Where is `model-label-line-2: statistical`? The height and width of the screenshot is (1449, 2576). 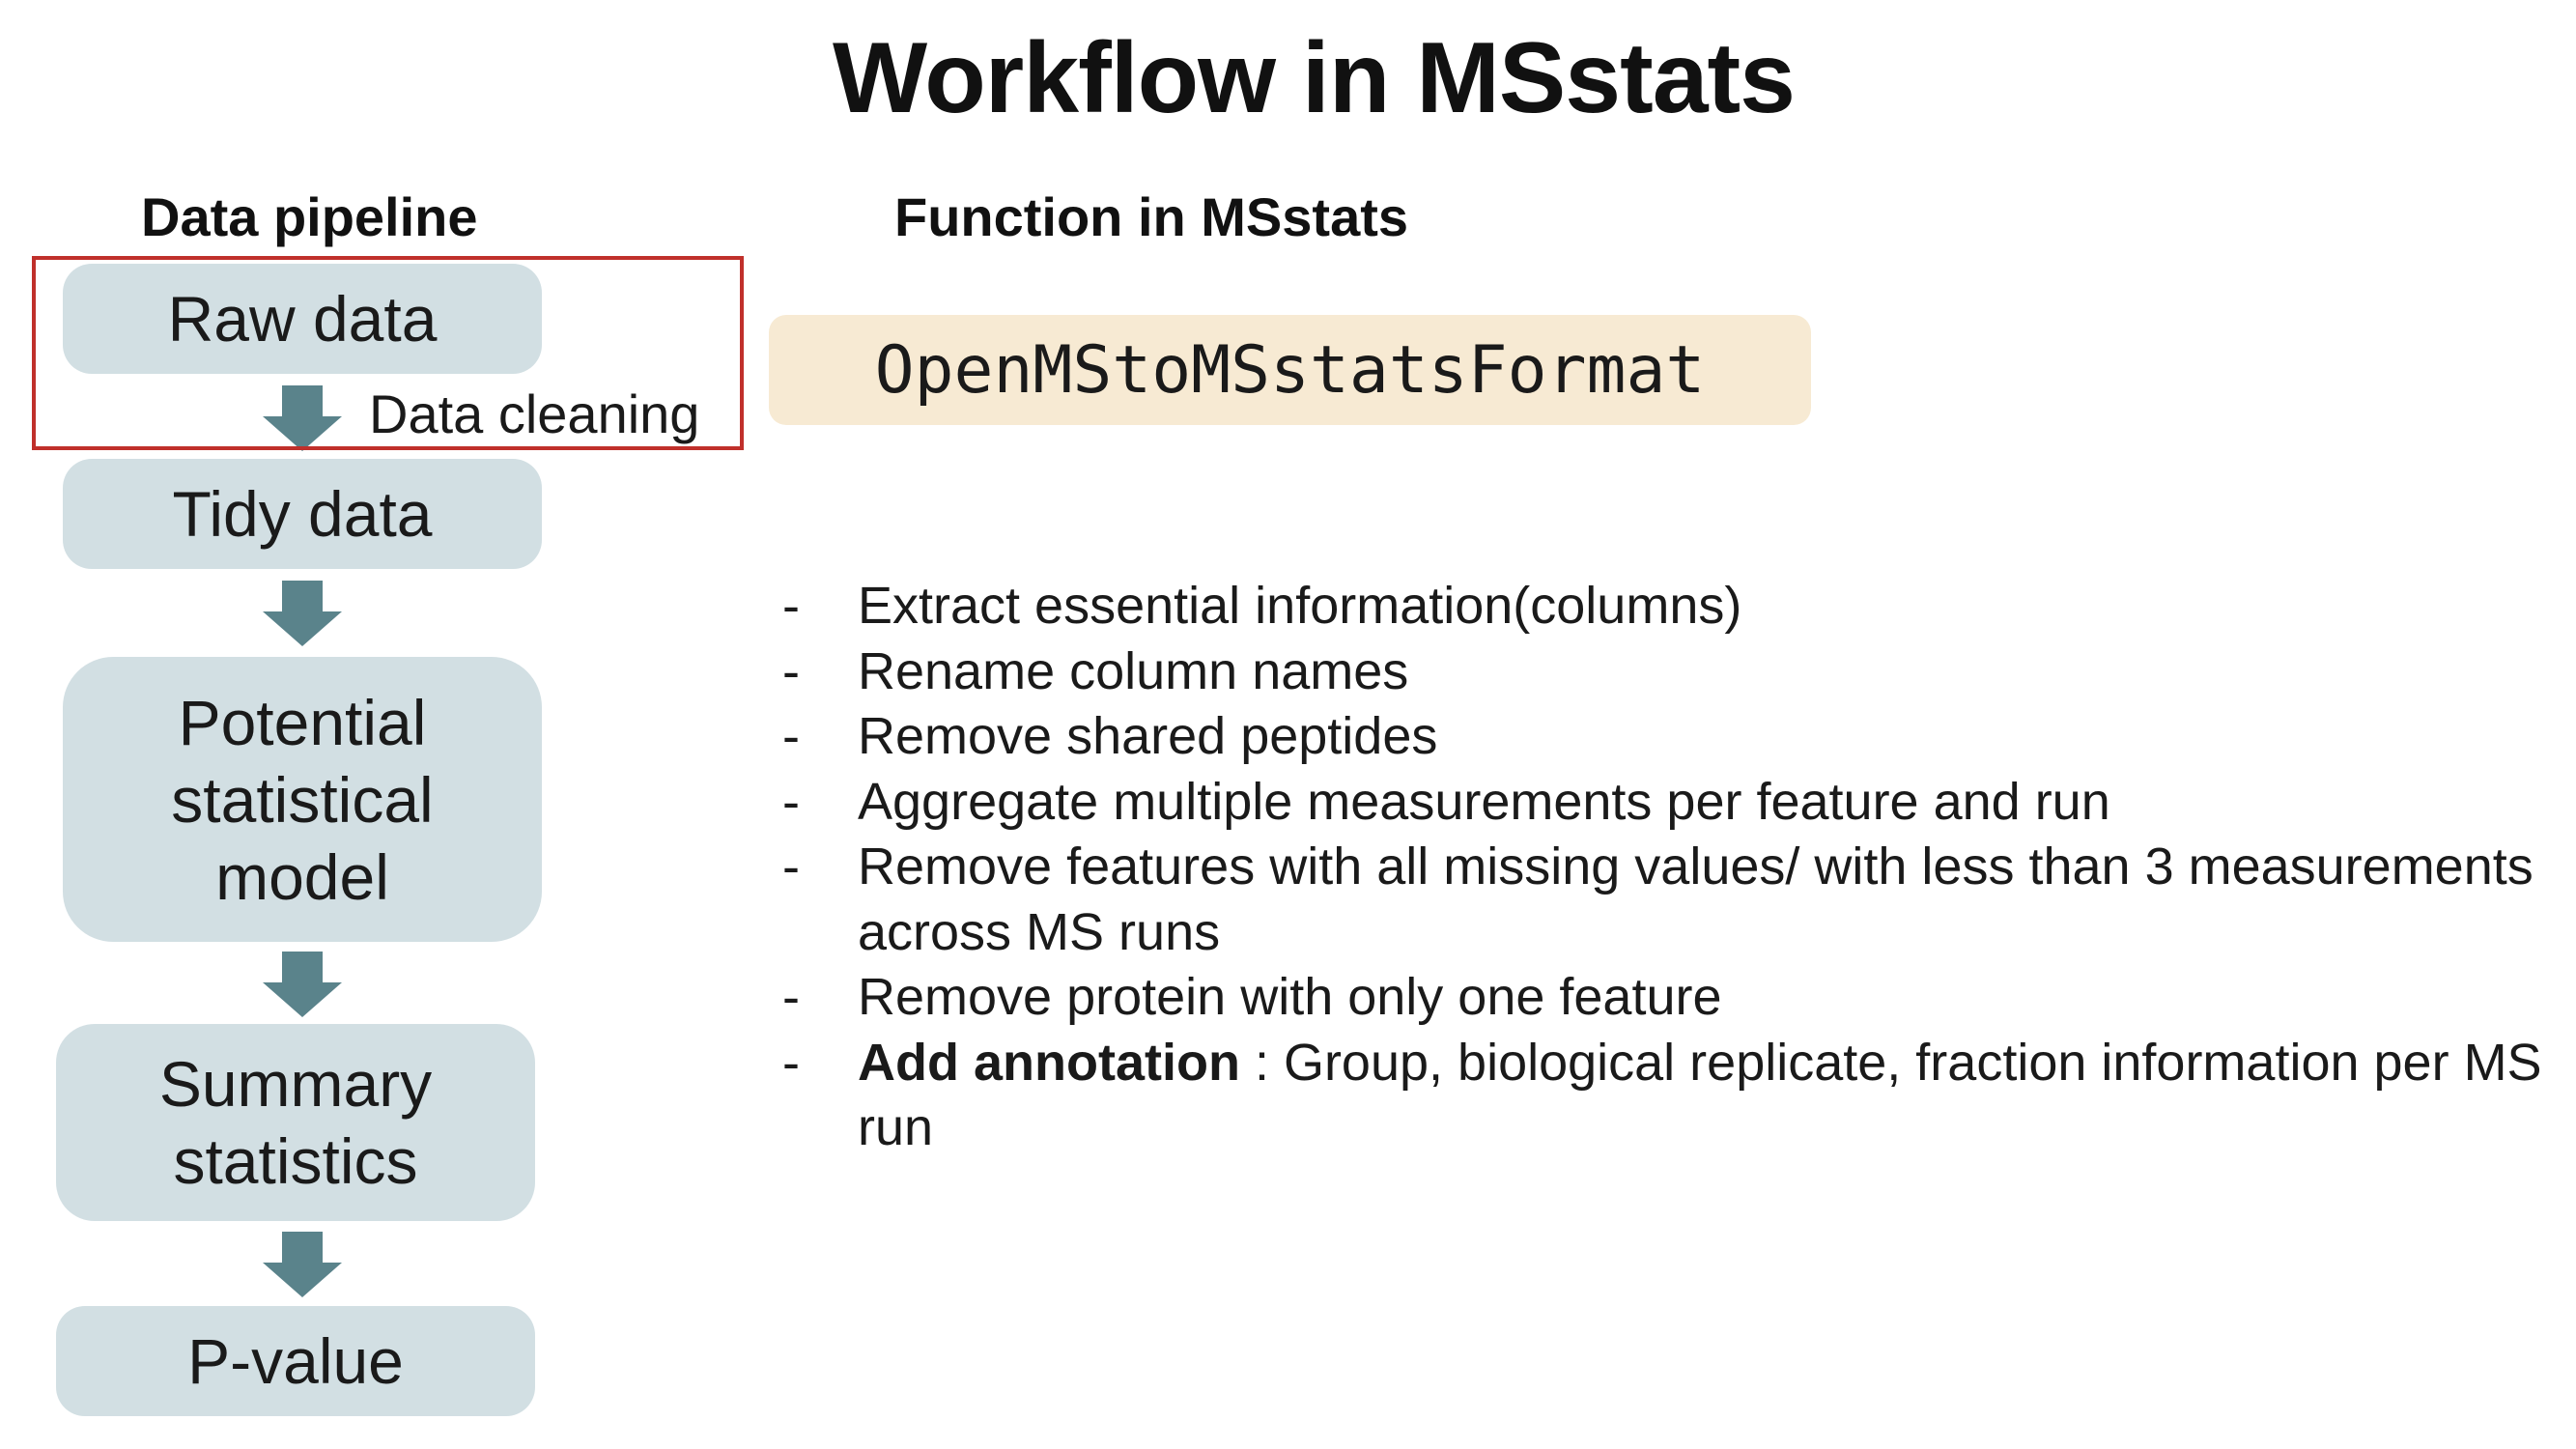 model-label-line-2: statistical is located at coordinates (302, 799).